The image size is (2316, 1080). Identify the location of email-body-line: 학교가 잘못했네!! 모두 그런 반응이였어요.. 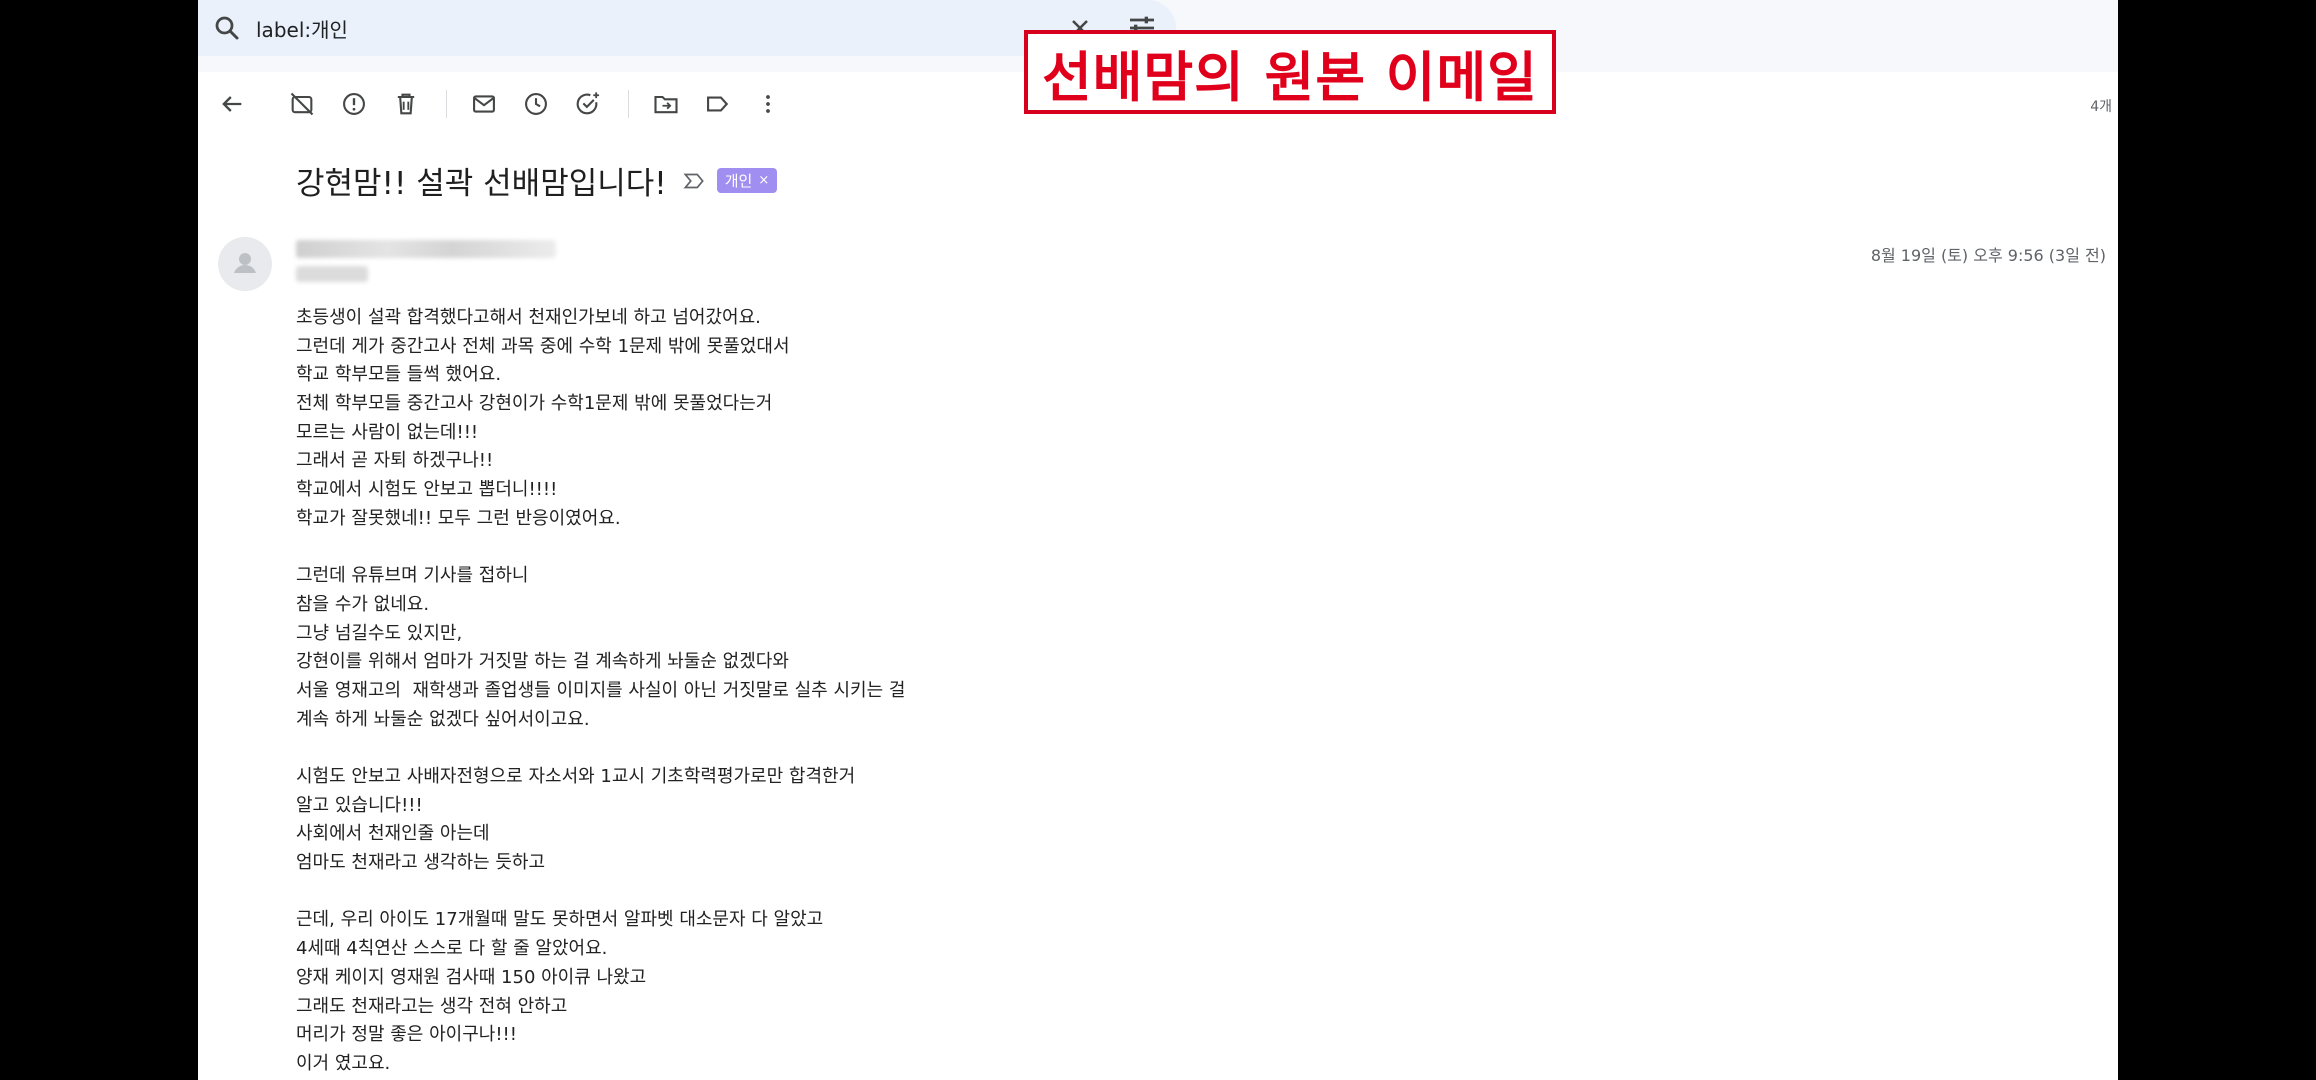
(458, 518).